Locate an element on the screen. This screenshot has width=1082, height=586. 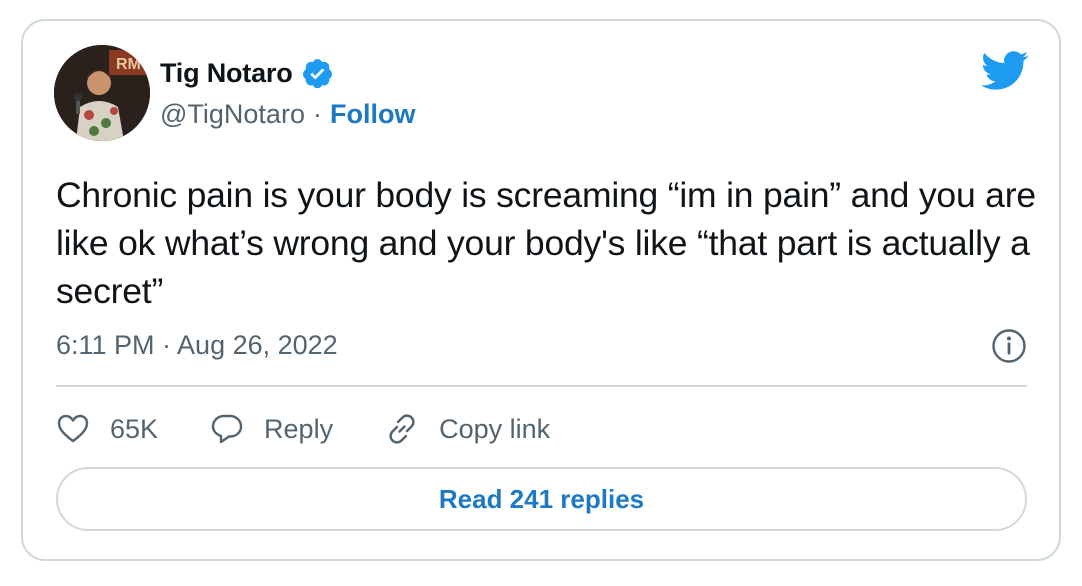
twitter-bird-icon is located at coordinates (1005, 71).